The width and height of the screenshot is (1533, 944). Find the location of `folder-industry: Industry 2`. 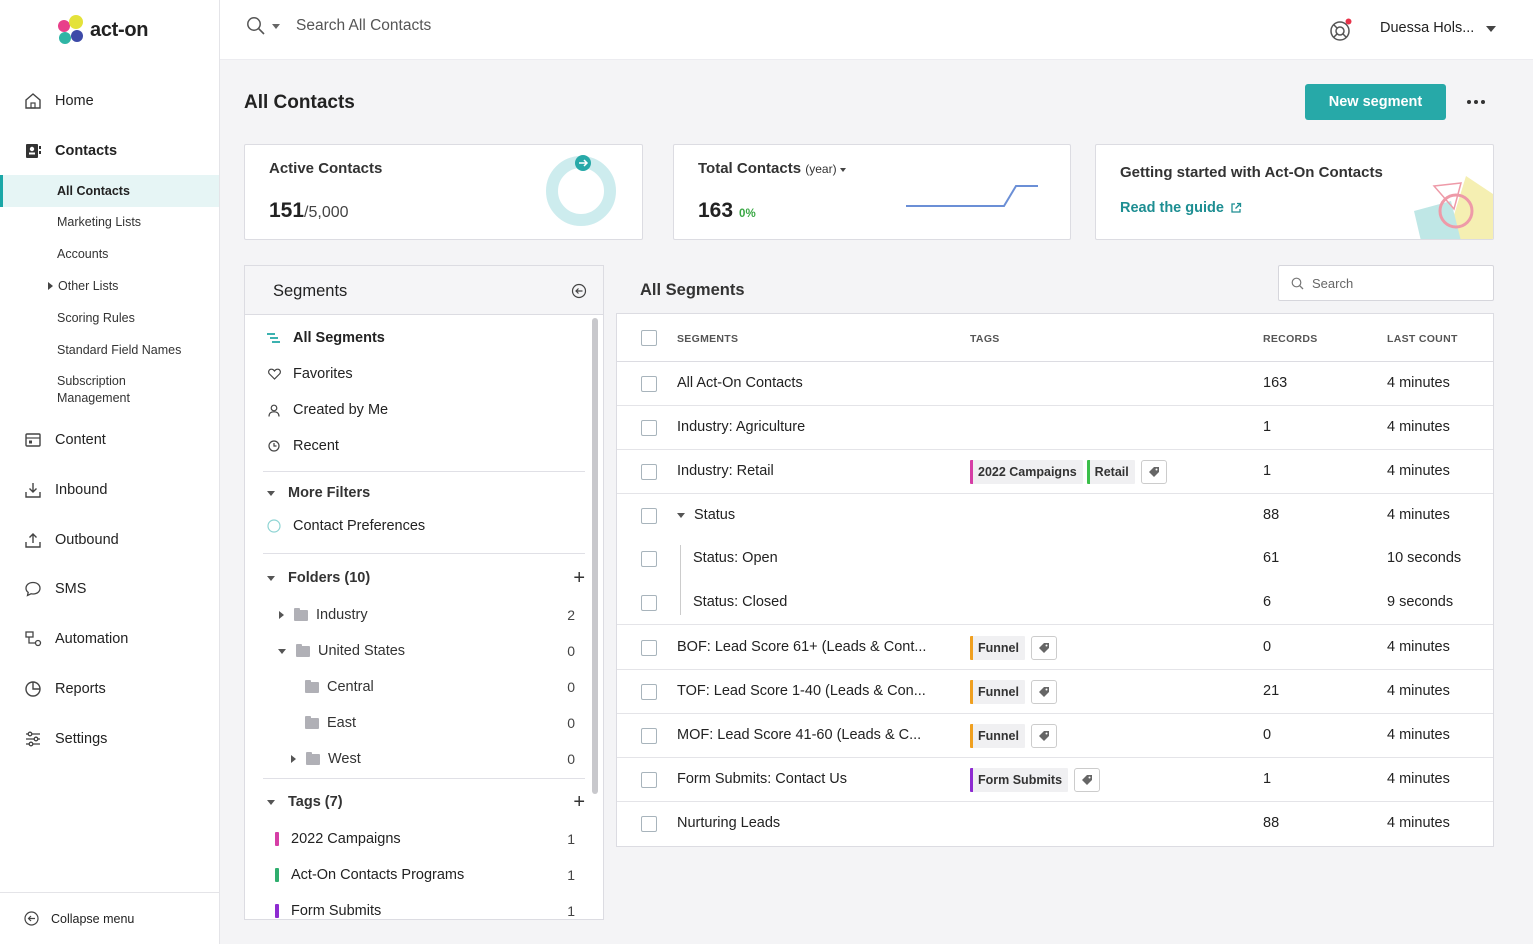

folder-industry: Industry 2 is located at coordinates (421, 615).